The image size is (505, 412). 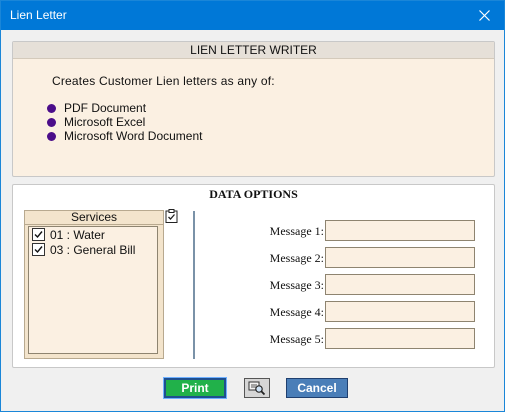 I want to click on services-header: Services, so click(x=94, y=218).